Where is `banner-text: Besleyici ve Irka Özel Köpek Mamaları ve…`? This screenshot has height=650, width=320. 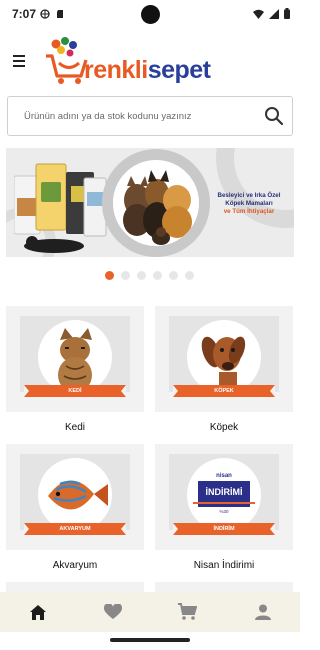
banner-text: Besleyici ve Irka Özel Köpek Mamaları ve… is located at coordinates (249, 204).